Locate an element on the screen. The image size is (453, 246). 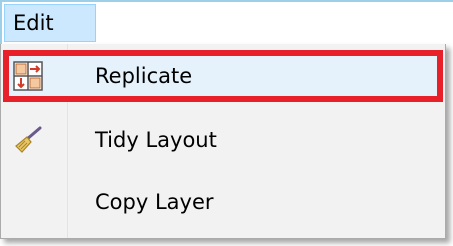
menu-edit: Edit is located at coordinates (50, 23).